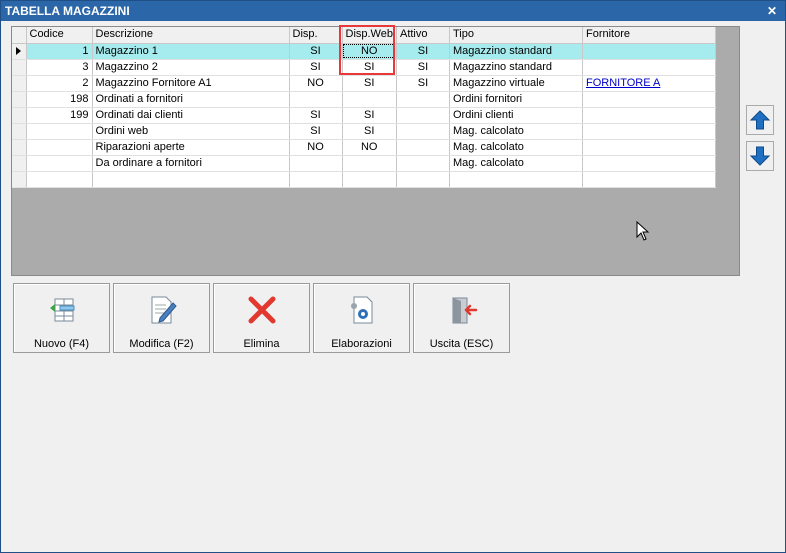  What do you see at coordinates (361, 344) in the screenshot?
I see `elaborazioni-label: Elaborazioni` at bounding box center [361, 344].